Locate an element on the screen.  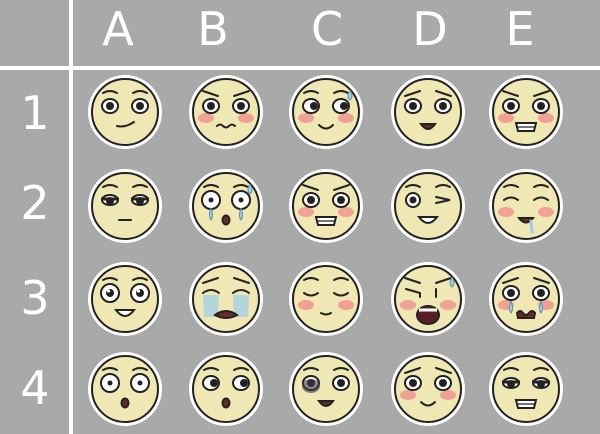
face-c2 is located at coordinates (326, 206).